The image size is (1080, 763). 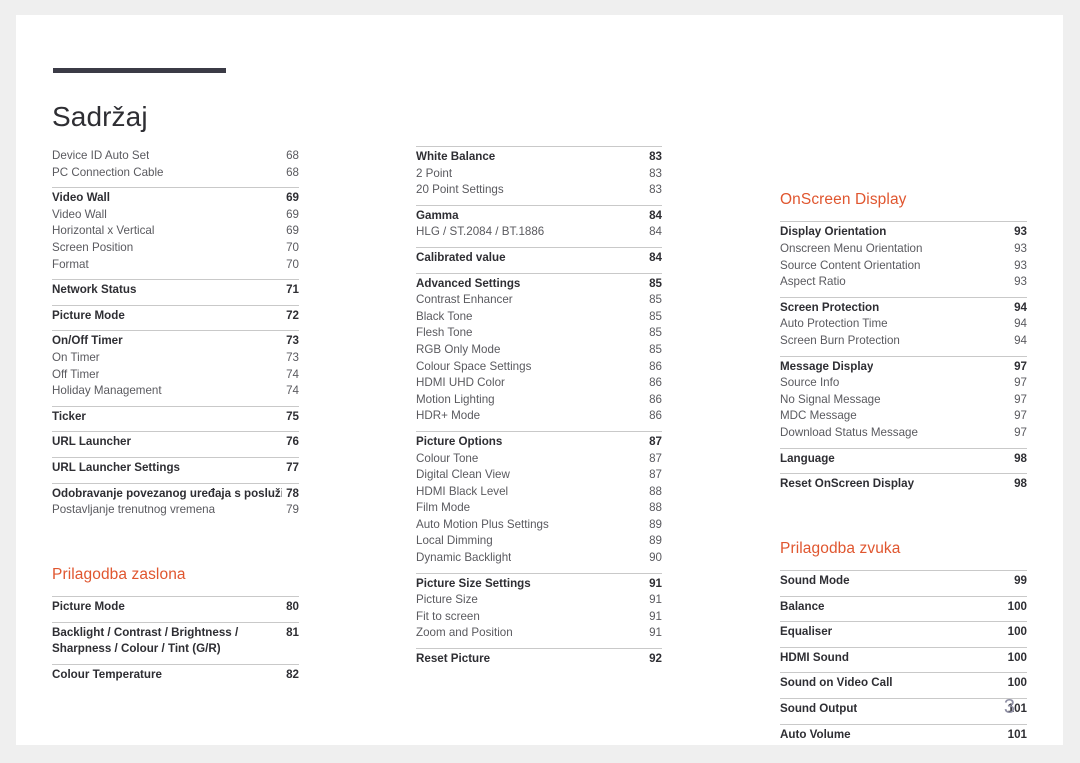 What do you see at coordinates (539, 508) in the screenshot?
I see `toc-row: Film Mode 88` at bounding box center [539, 508].